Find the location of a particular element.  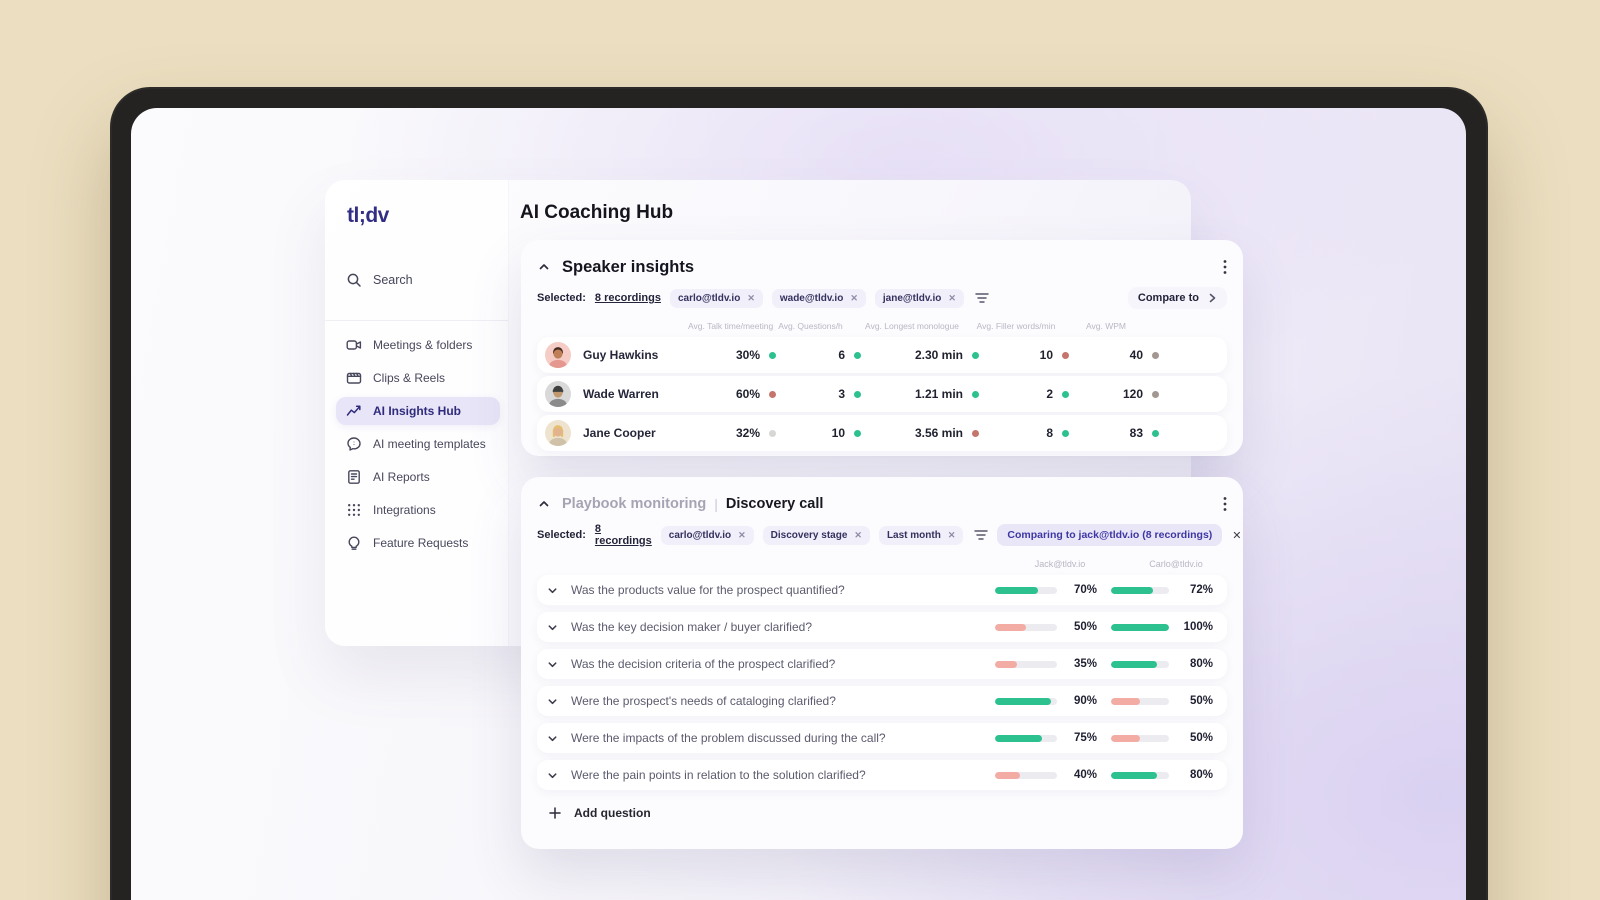

speaker-chip-carlo-tldv-io: carlo@tldv.io ✕ is located at coordinates (716, 298).